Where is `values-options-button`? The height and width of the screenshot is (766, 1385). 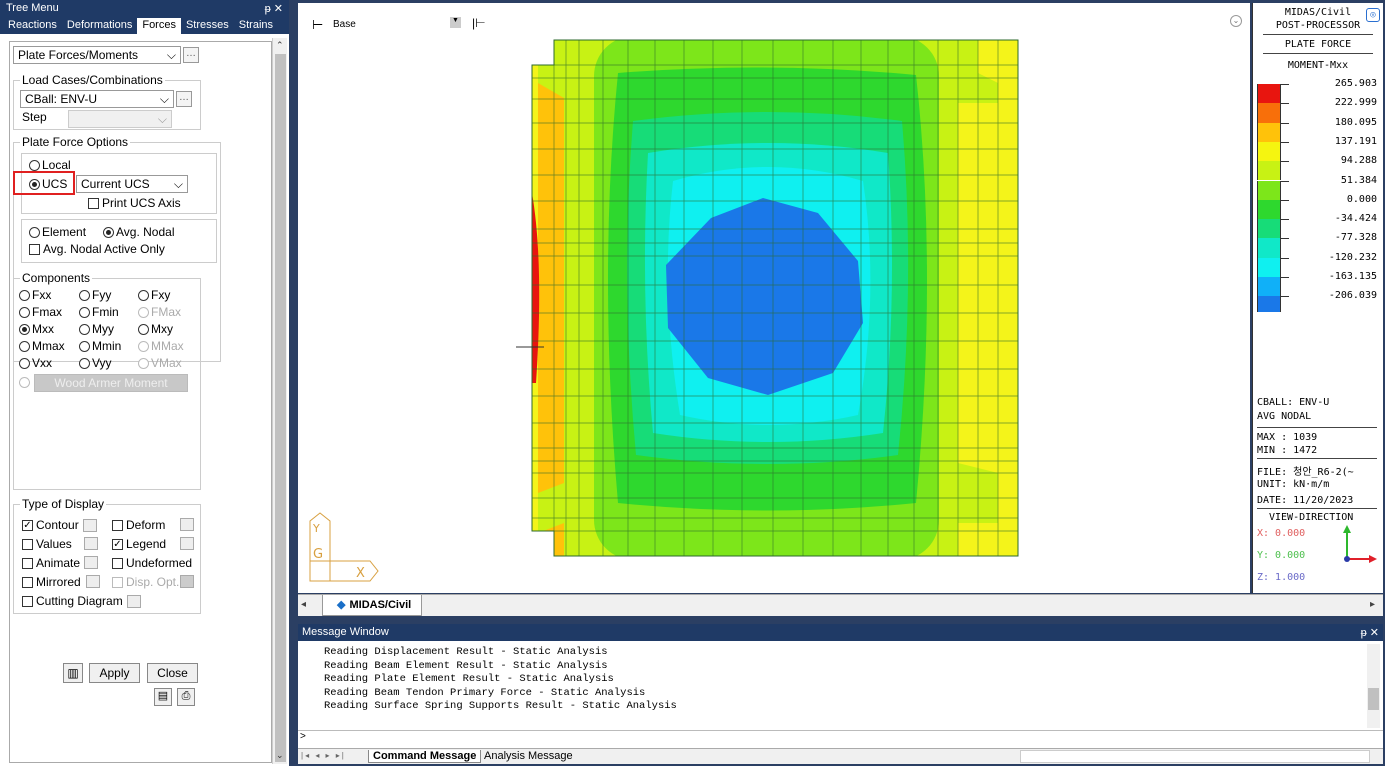 values-options-button is located at coordinates (91, 543).